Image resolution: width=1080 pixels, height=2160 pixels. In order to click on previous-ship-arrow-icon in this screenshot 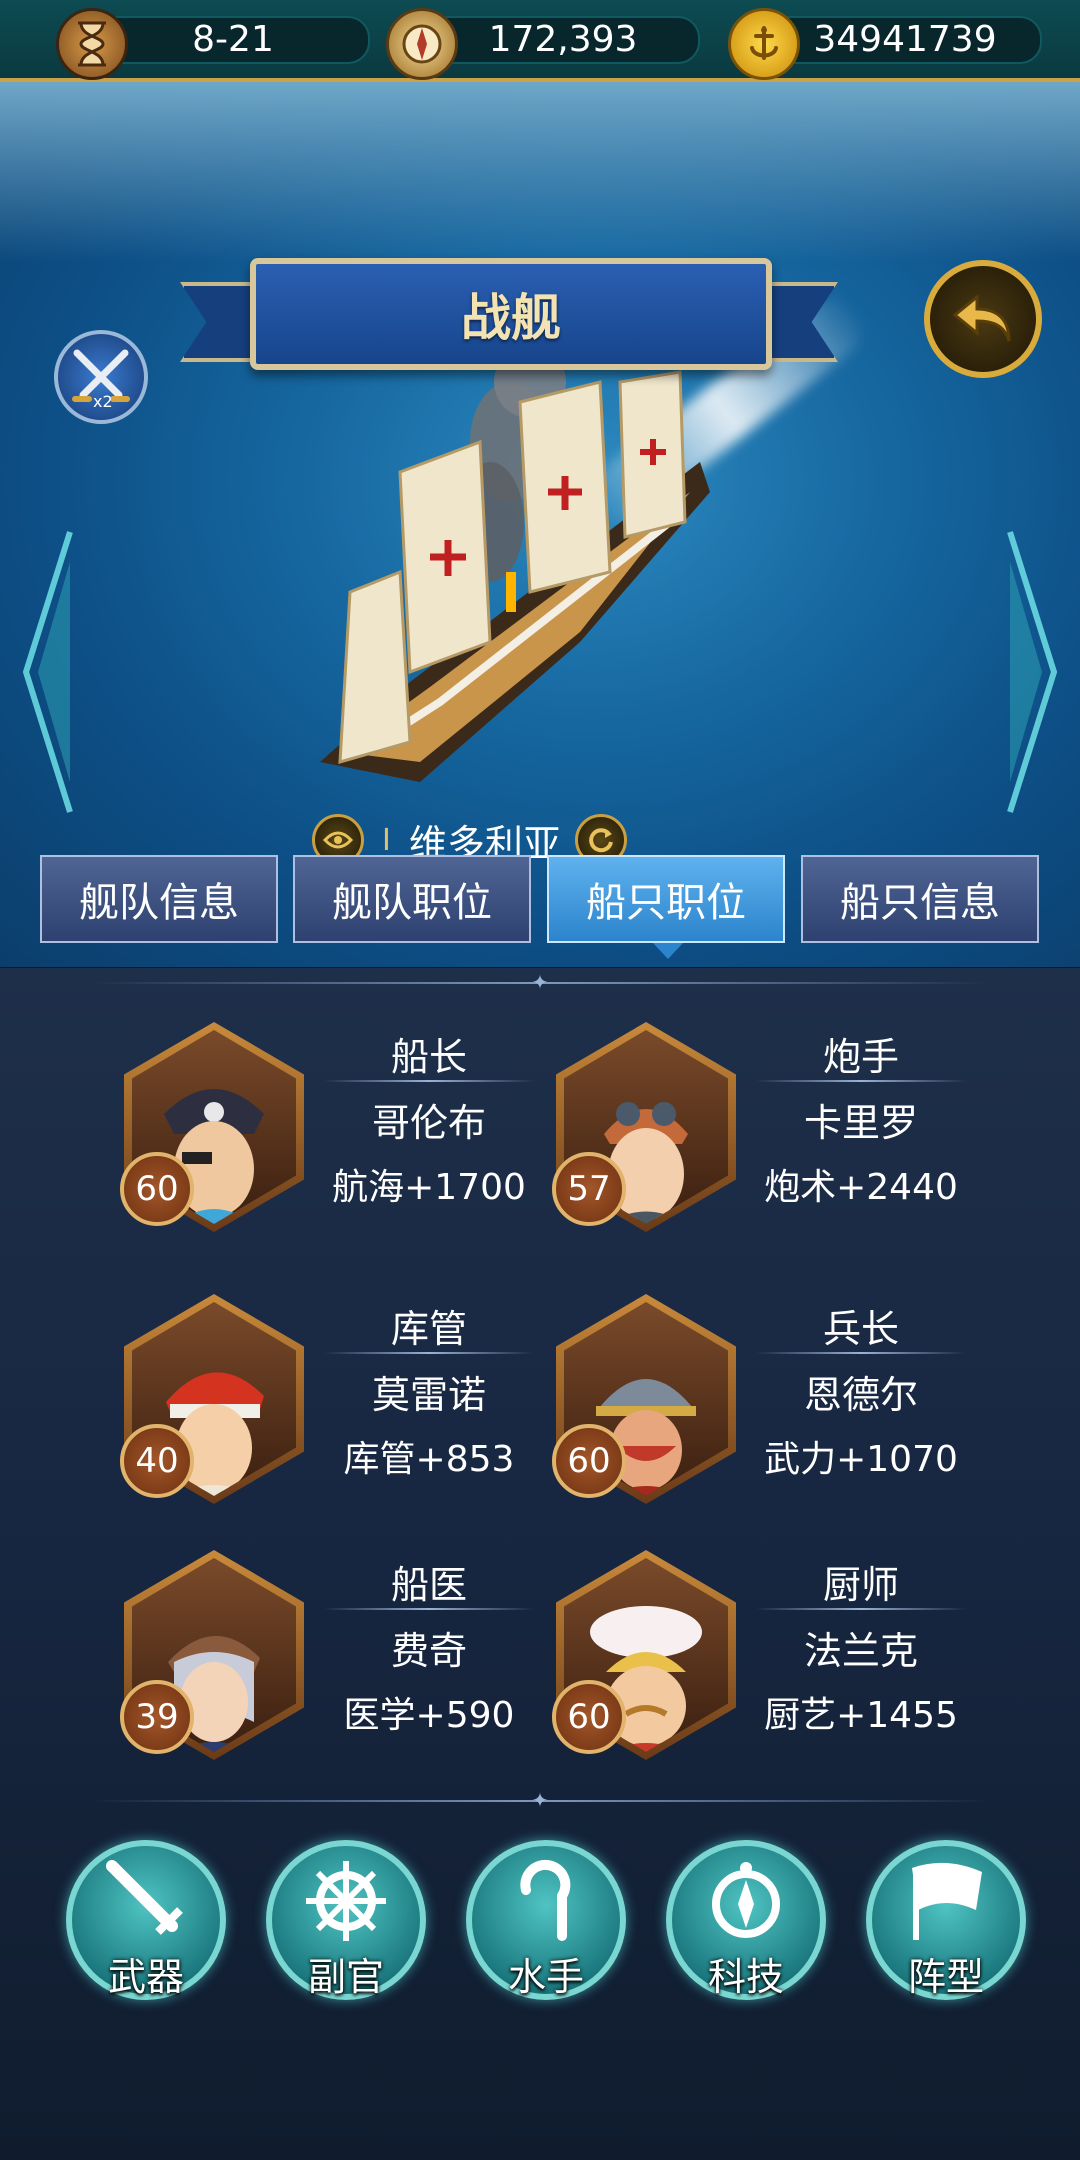, I will do `click(48, 672)`.